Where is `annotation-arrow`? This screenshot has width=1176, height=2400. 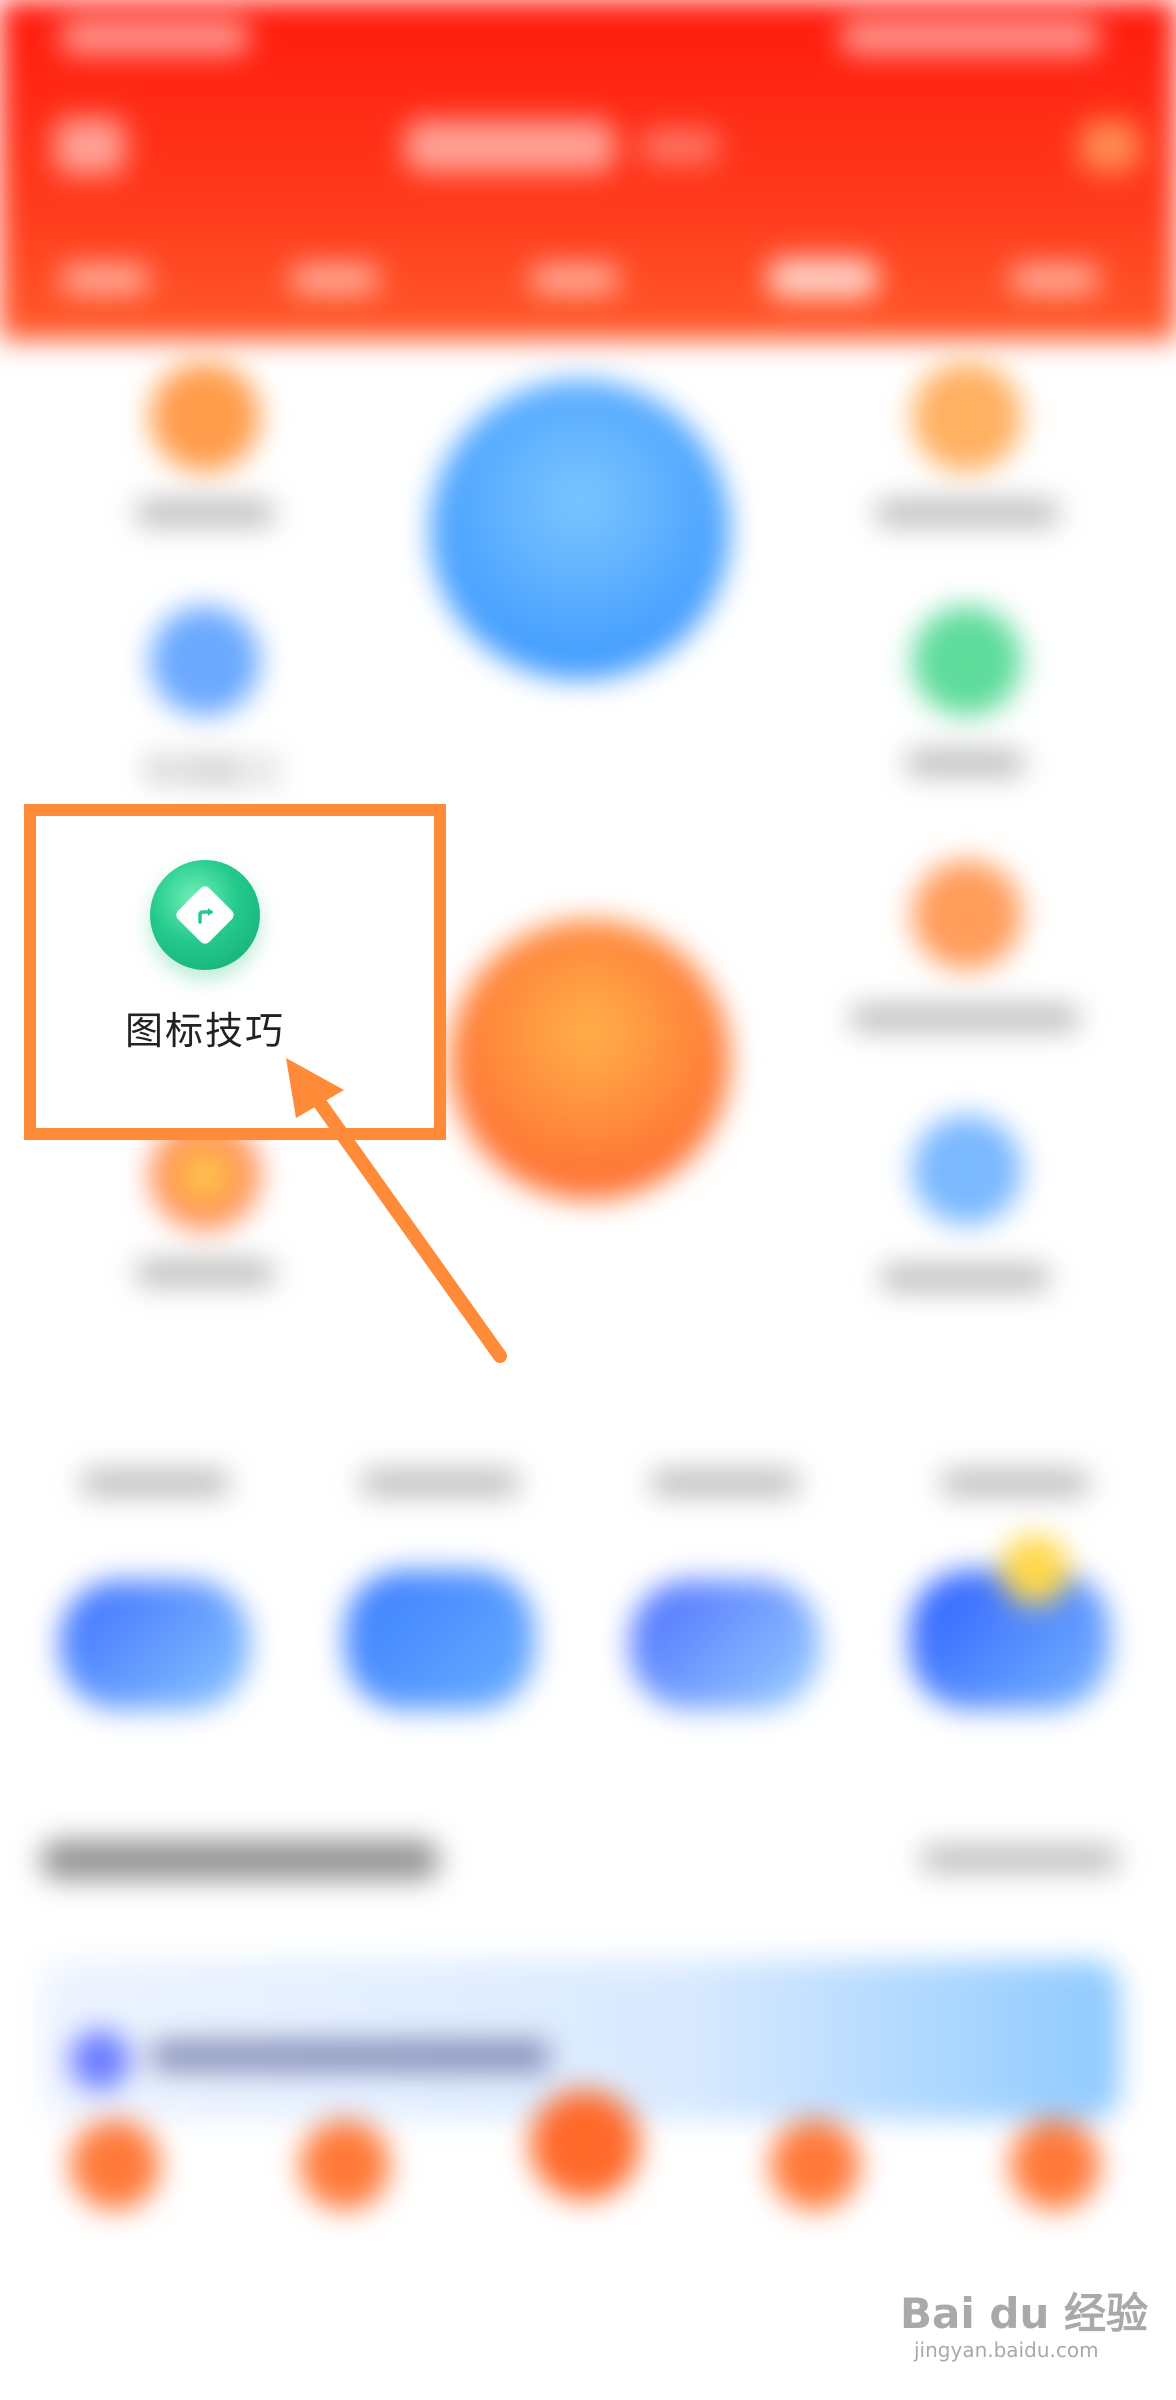
annotation-arrow is located at coordinates (396, 1210).